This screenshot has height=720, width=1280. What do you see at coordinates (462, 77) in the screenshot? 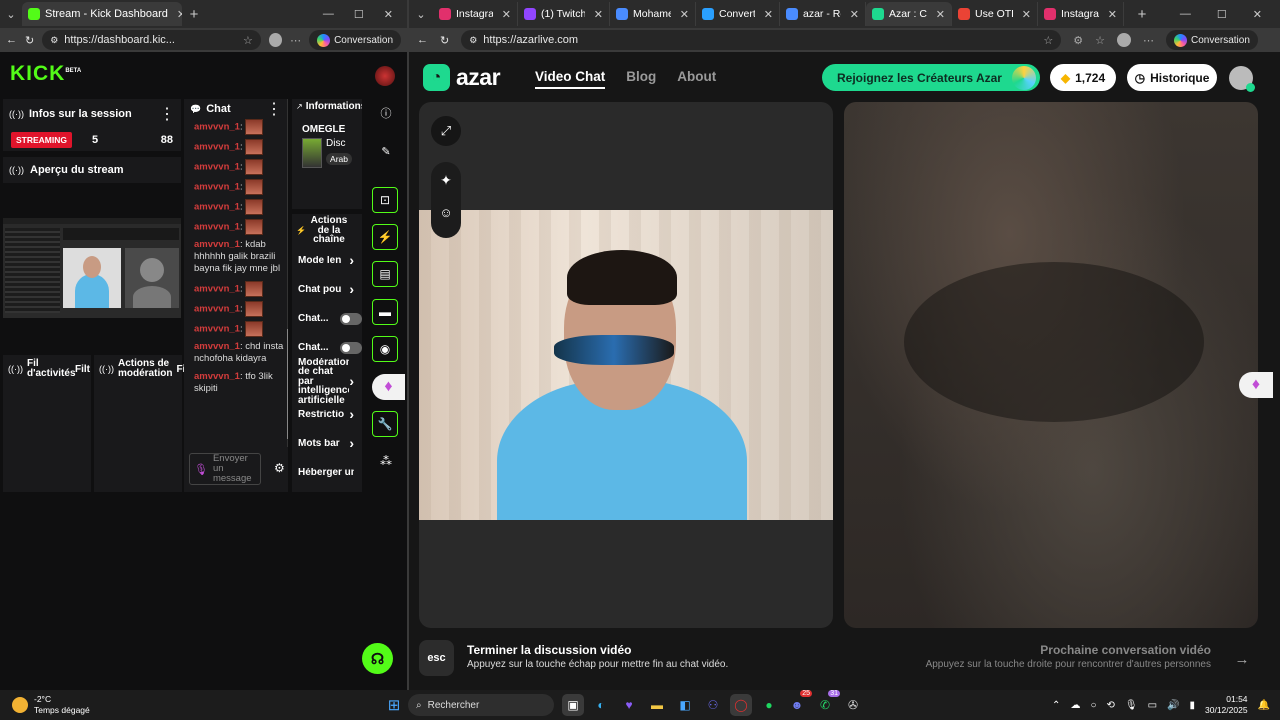
I see `azar-logo: ◔ azar` at bounding box center [462, 77].